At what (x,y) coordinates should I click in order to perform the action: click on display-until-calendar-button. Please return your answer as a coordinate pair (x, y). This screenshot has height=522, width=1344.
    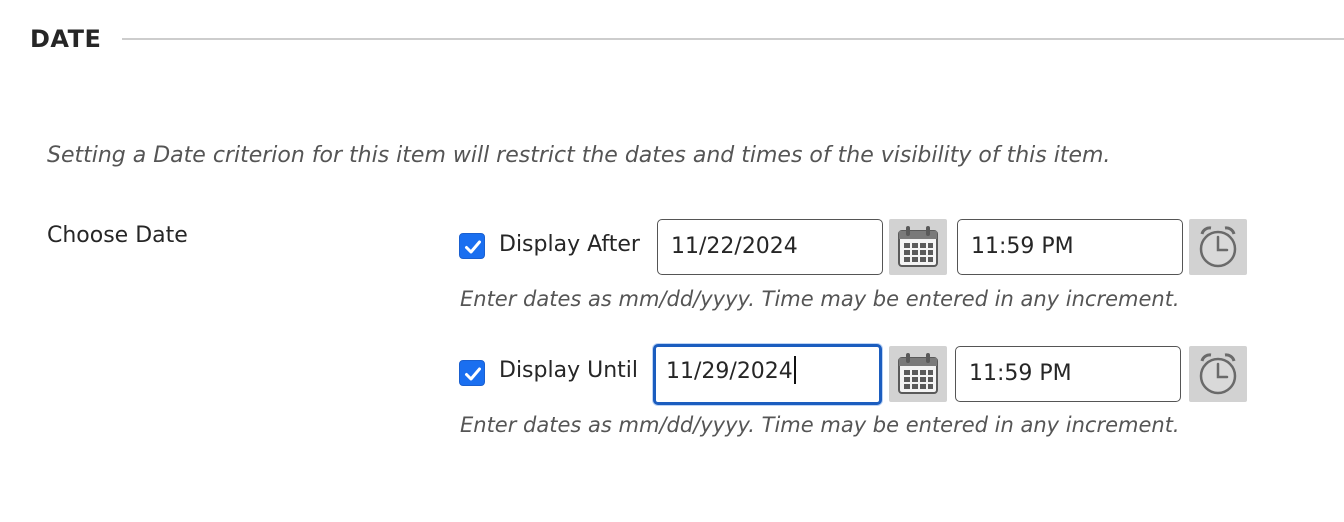
    Looking at the image, I should click on (918, 374).